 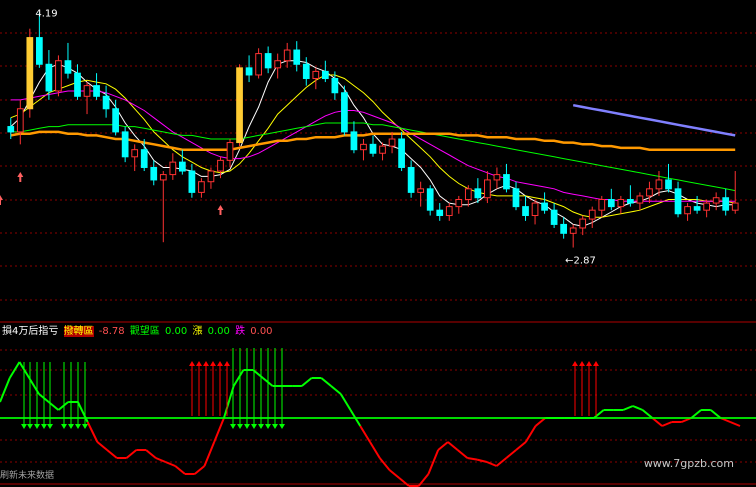 What do you see at coordinates (580, 261) in the screenshot?
I see `low-price-label: ←2.87` at bounding box center [580, 261].